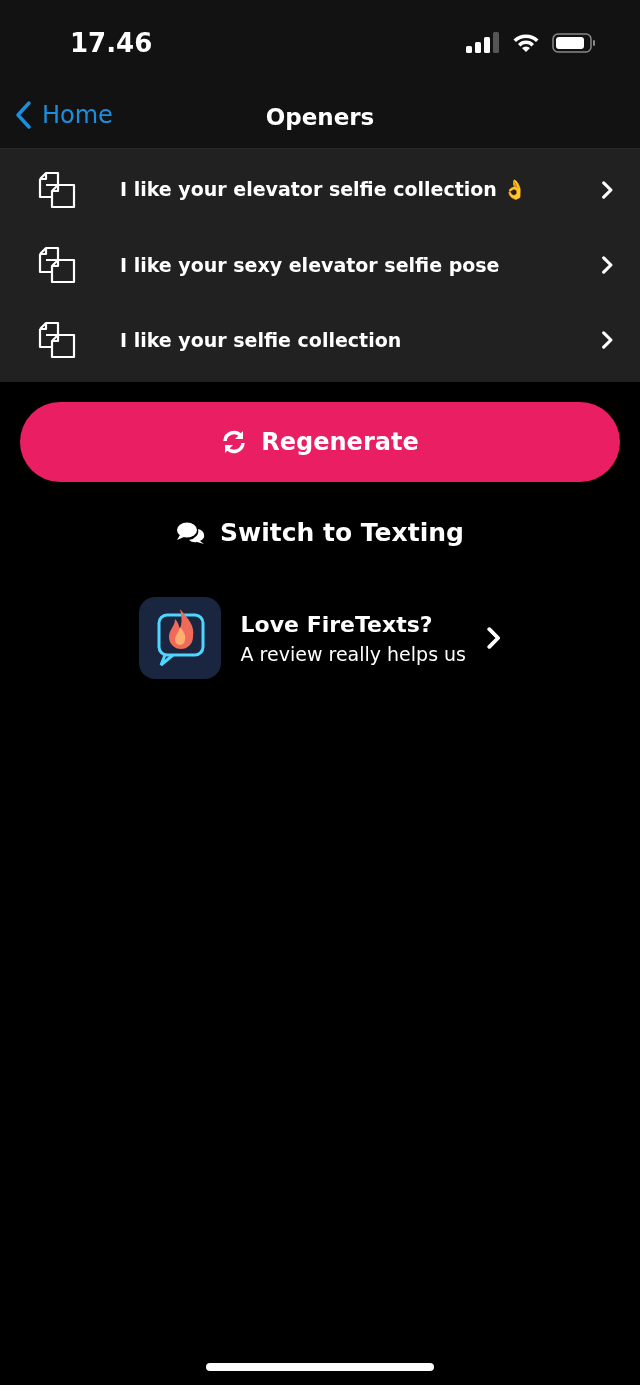 Image resolution: width=640 pixels, height=1385 pixels. Describe the element at coordinates (179, 638) in the screenshot. I see `app-icon` at that location.